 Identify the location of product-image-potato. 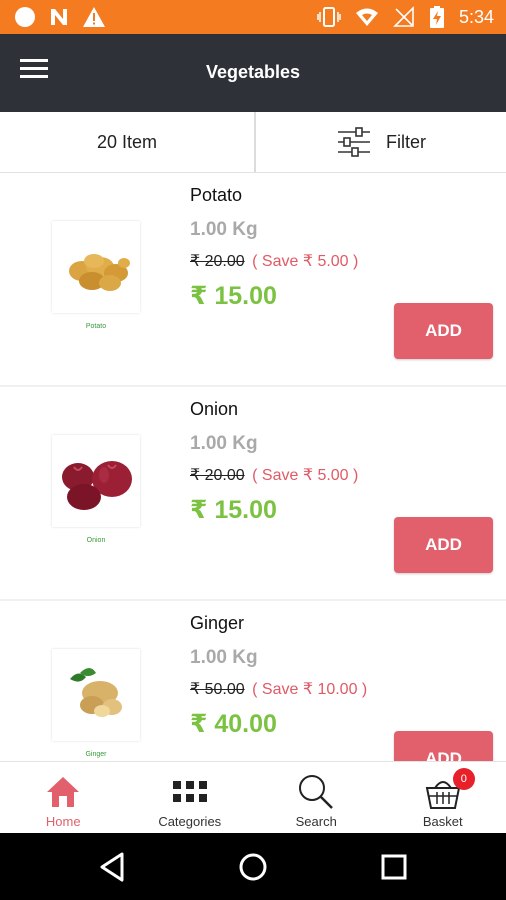
(96, 267).